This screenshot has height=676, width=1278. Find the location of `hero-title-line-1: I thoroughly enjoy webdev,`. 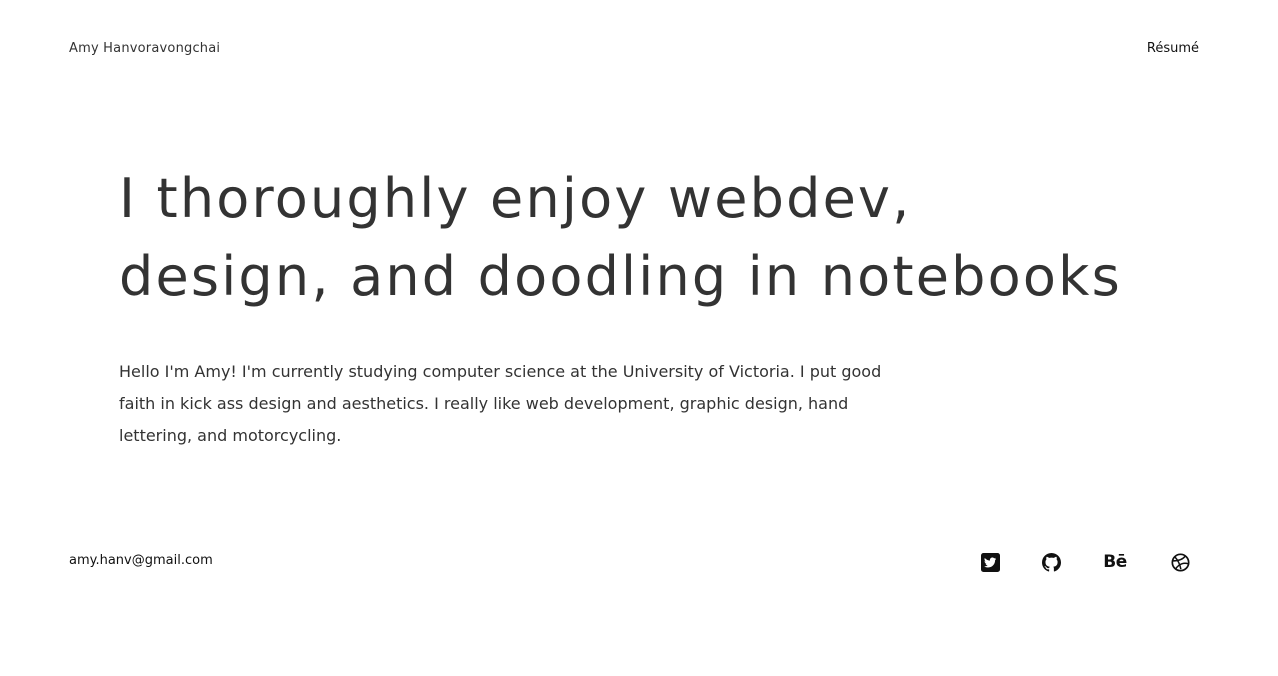

hero-title-line-1: I thoroughly enjoy webdev, is located at coordinates (515, 198).